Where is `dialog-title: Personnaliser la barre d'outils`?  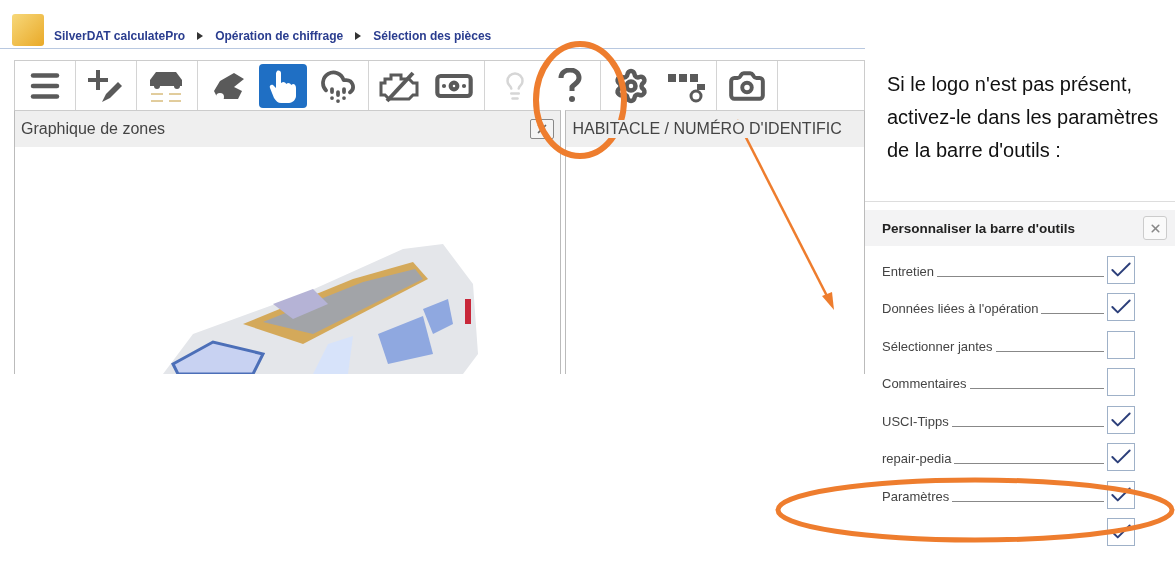
dialog-title: Personnaliser la barre d'outils is located at coordinates (979, 228).